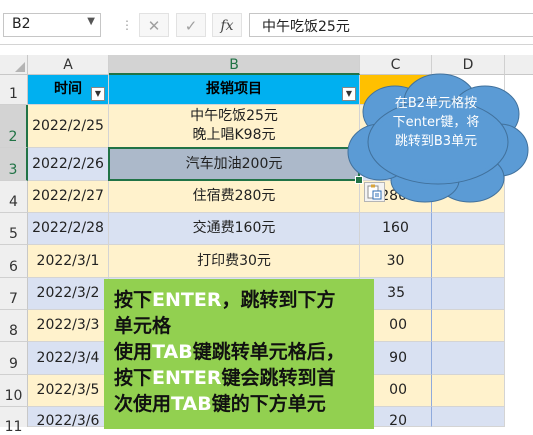 This screenshot has width=533, height=435. I want to click on cell-b4: 住宿费280元, so click(234, 197).